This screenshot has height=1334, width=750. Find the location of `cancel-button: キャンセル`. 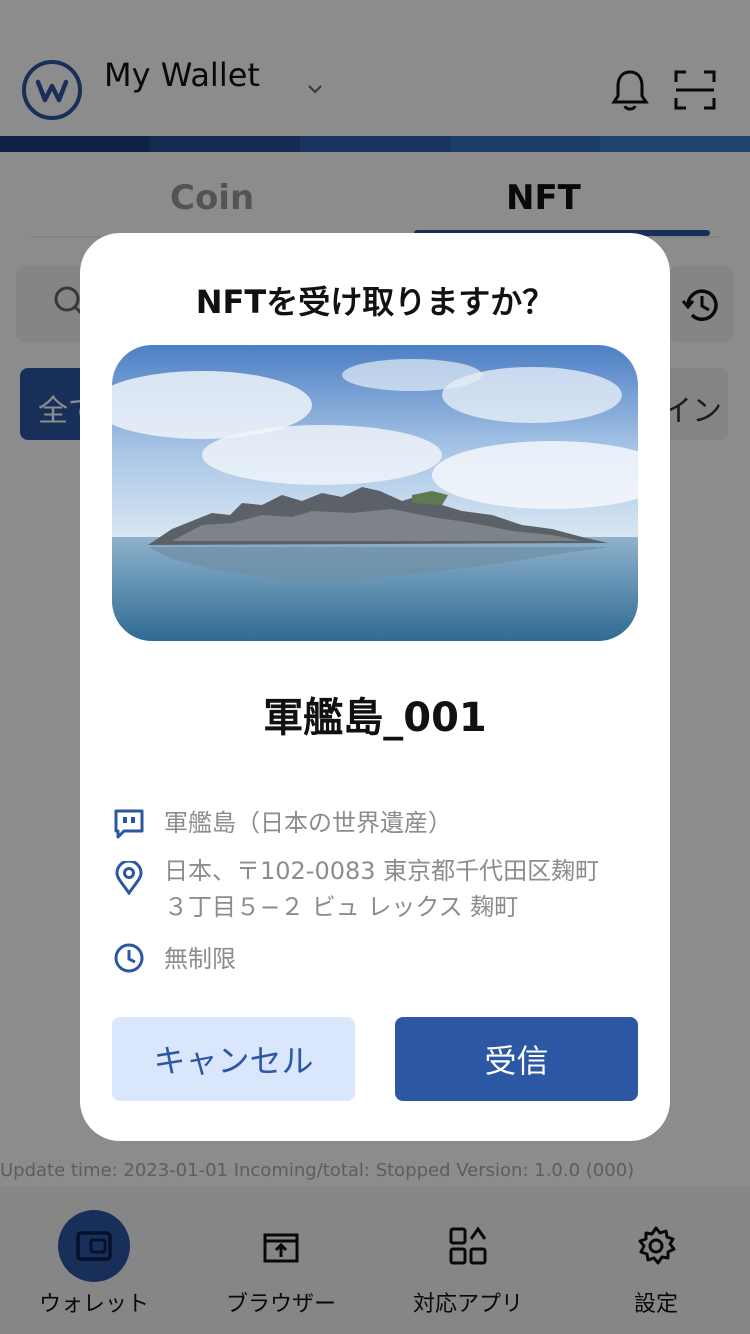

cancel-button: キャンセル is located at coordinates (233, 1059).